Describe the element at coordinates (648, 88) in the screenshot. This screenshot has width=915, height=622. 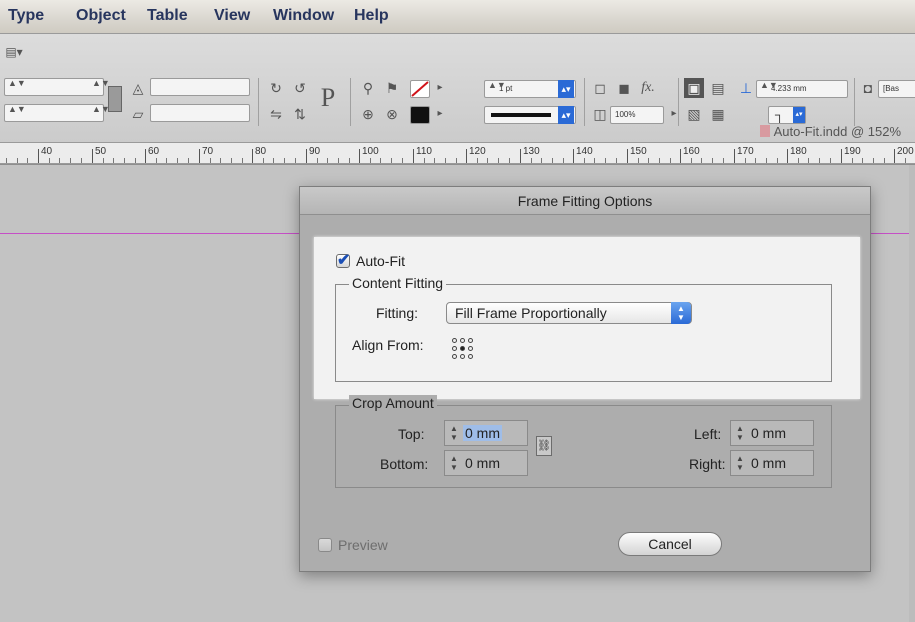
I see `effects-icon: fx.` at that location.